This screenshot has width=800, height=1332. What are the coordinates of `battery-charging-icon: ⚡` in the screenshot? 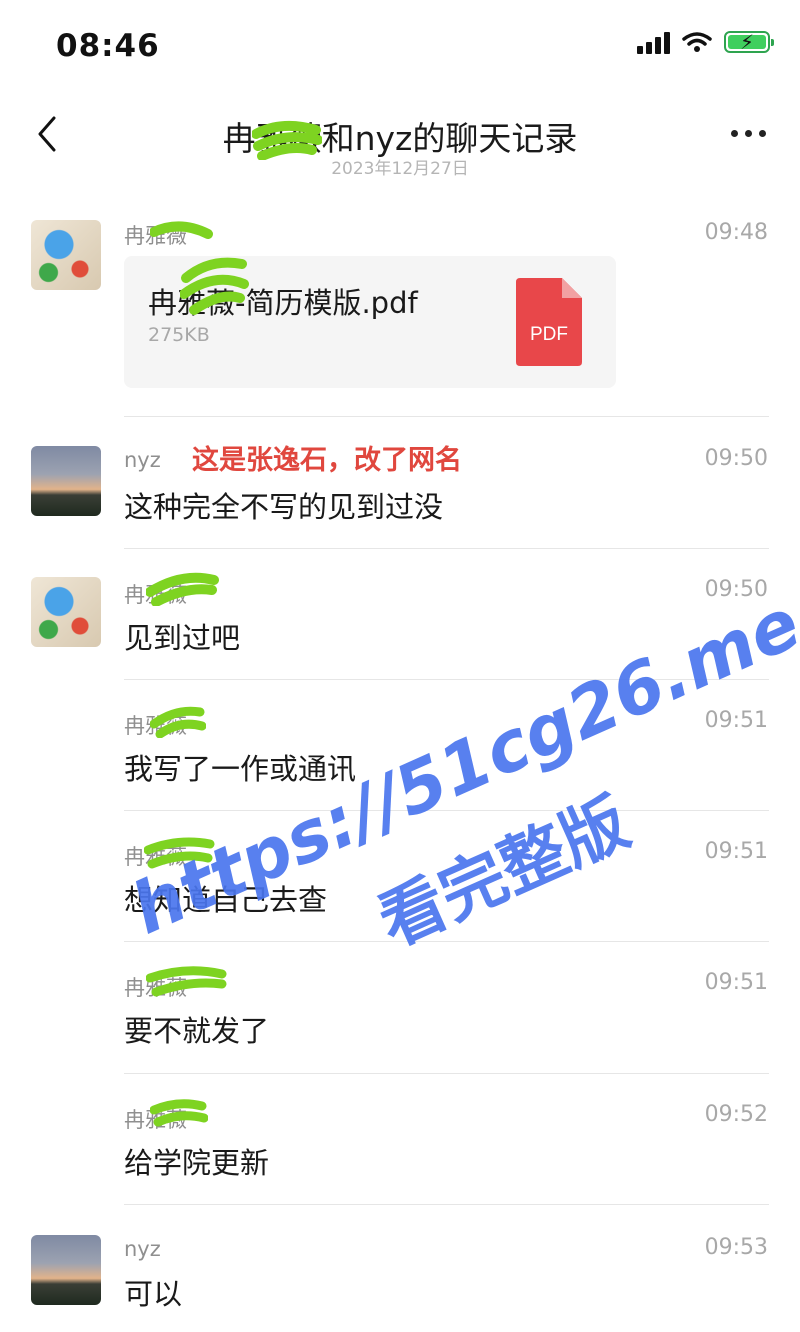 It's located at (749, 42).